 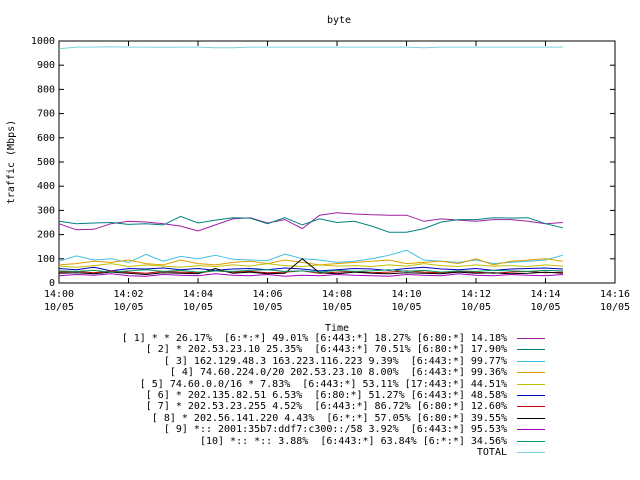 What do you see at coordinates (59, 294) in the screenshot?
I see `x-tick-label-time: 14:00` at bounding box center [59, 294].